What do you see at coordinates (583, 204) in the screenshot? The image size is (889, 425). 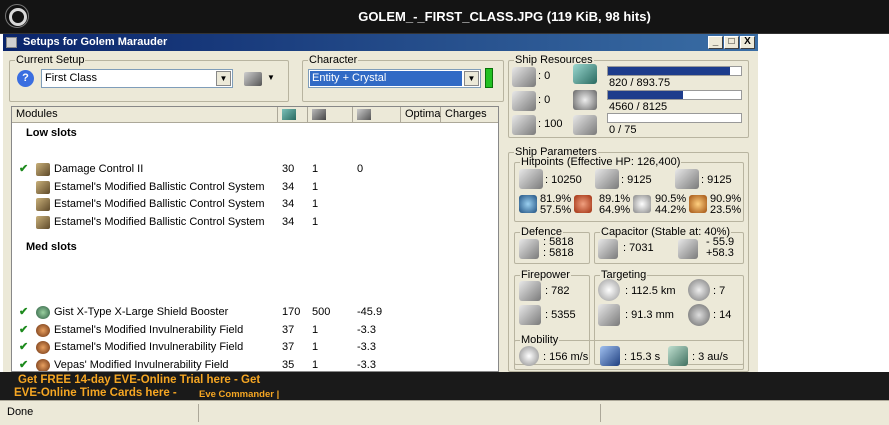 I see `thermal-resist-icon` at bounding box center [583, 204].